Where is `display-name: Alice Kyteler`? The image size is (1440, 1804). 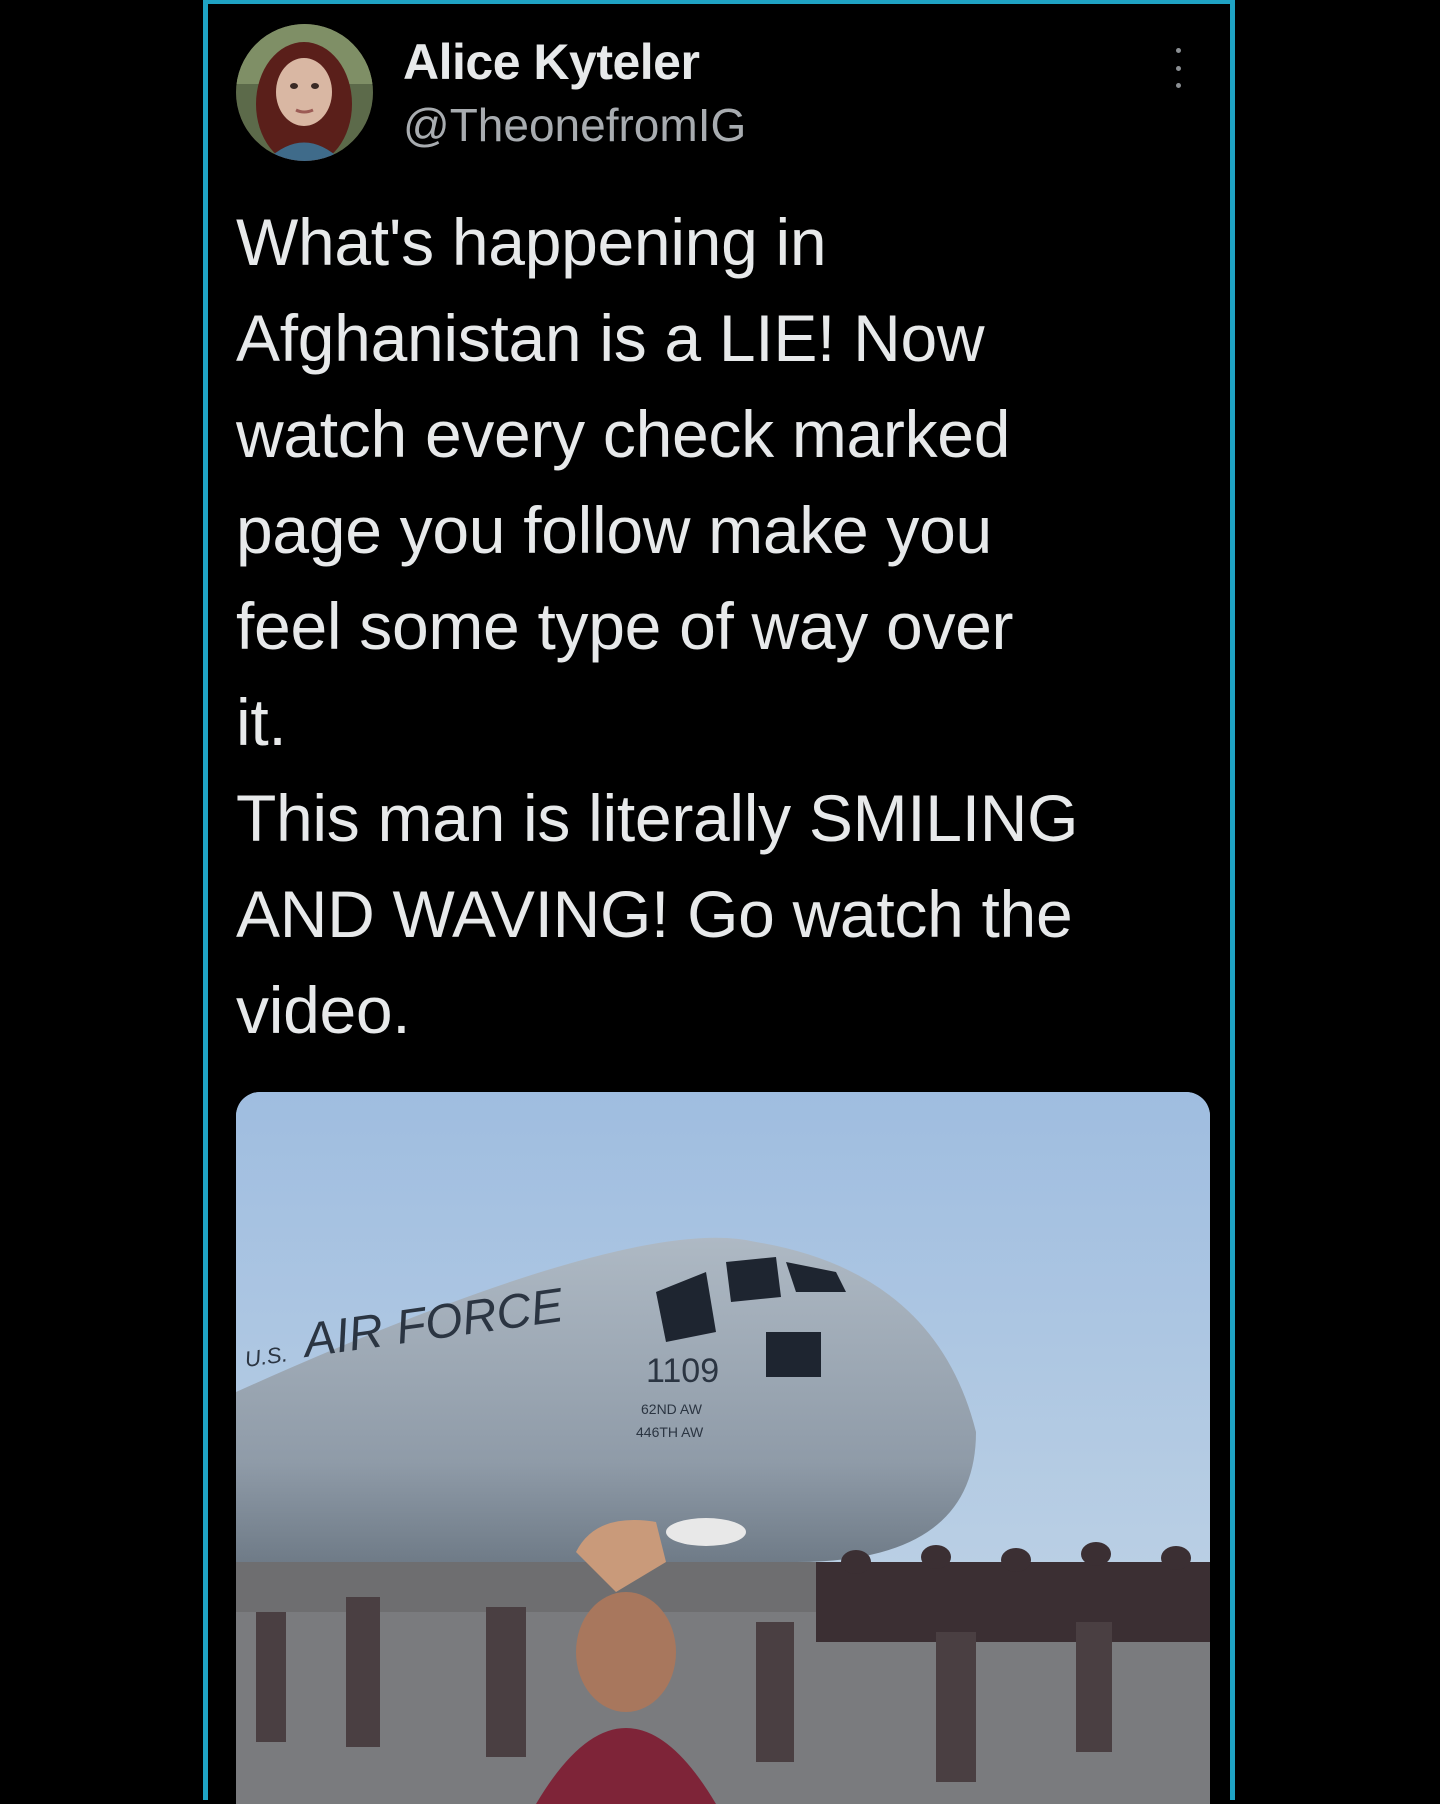 display-name: Alice Kyteler is located at coordinates (551, 62).